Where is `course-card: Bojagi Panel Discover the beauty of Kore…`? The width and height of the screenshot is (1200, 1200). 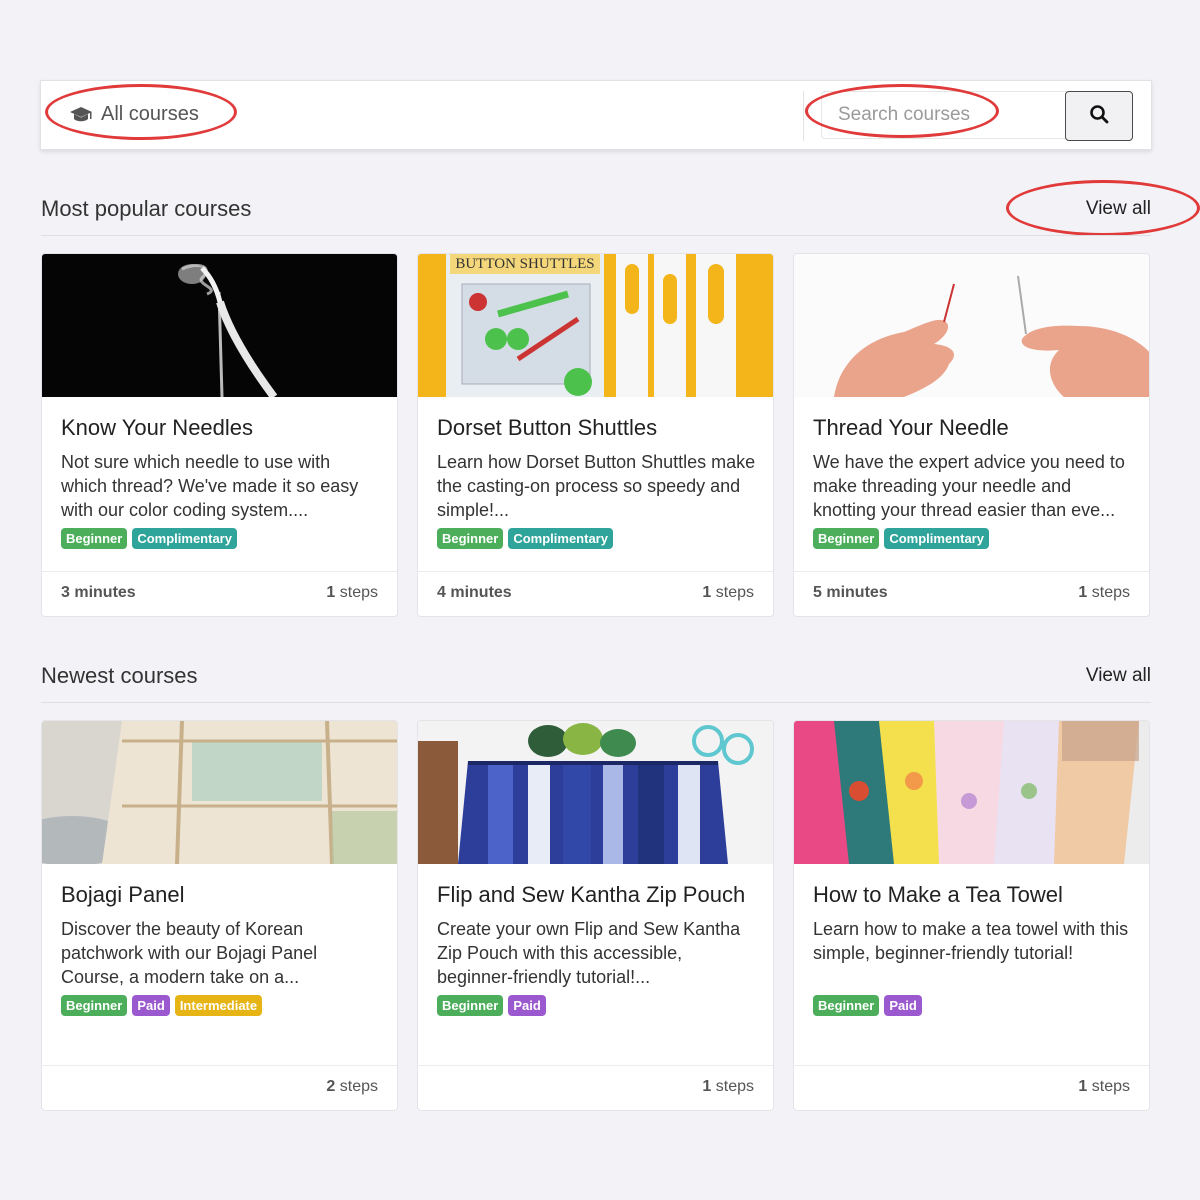
course-card: Bojagi Panel Discover the beauty of Kore… is located at coordinates (219, 915).